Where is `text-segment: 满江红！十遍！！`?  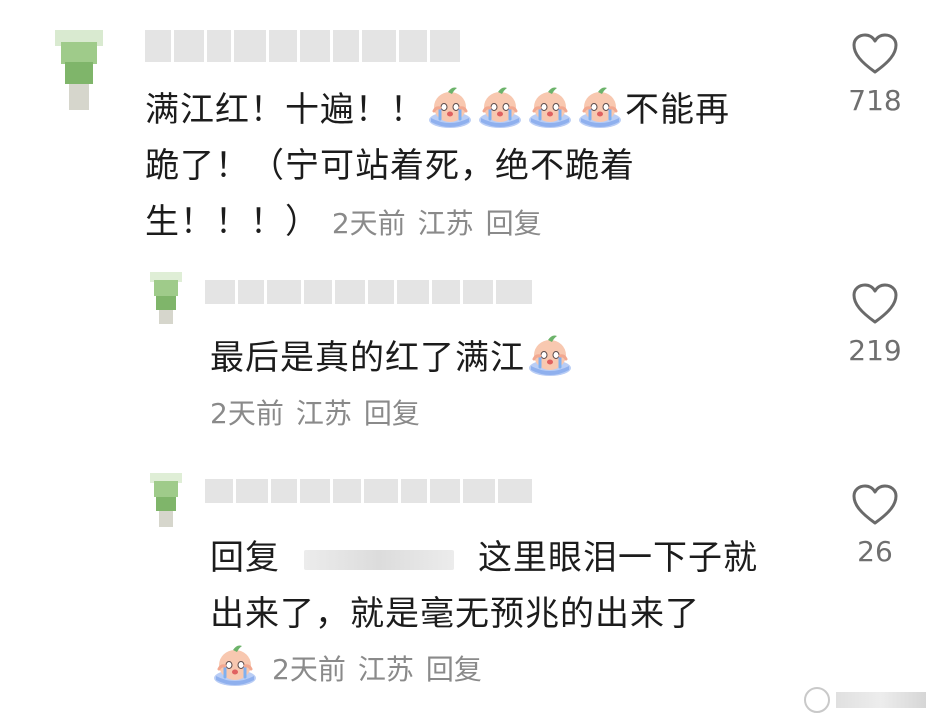
text-segment: 满江红！十遍！！ is located at coordinates (285, 110).